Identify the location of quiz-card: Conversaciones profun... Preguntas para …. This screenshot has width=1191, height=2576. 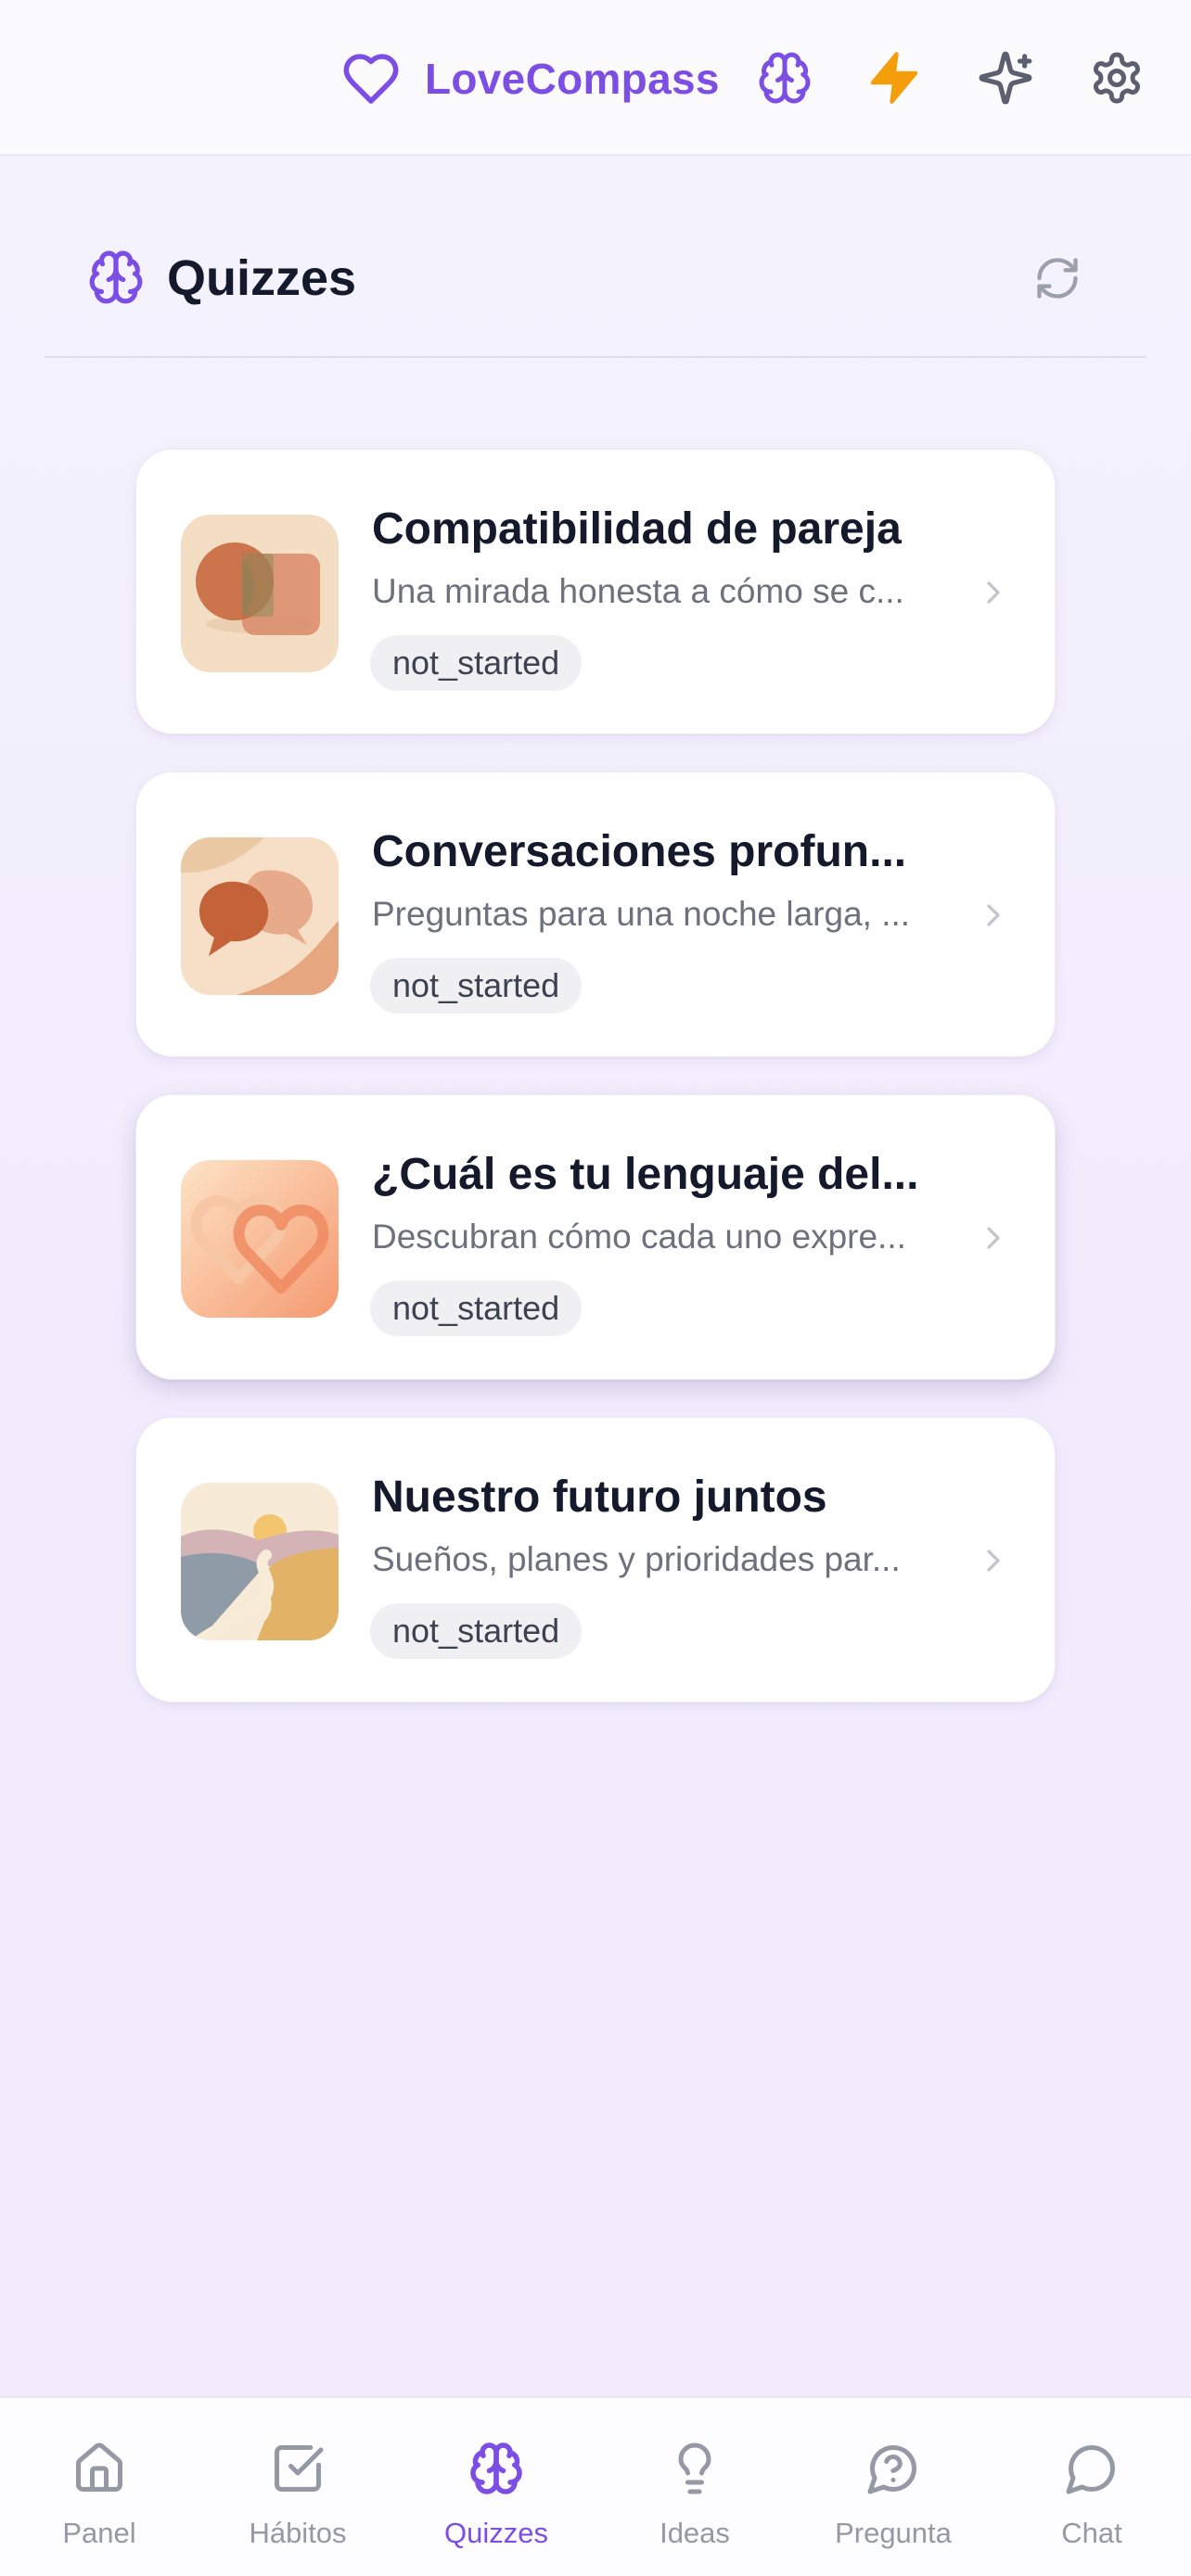
(595, 914).